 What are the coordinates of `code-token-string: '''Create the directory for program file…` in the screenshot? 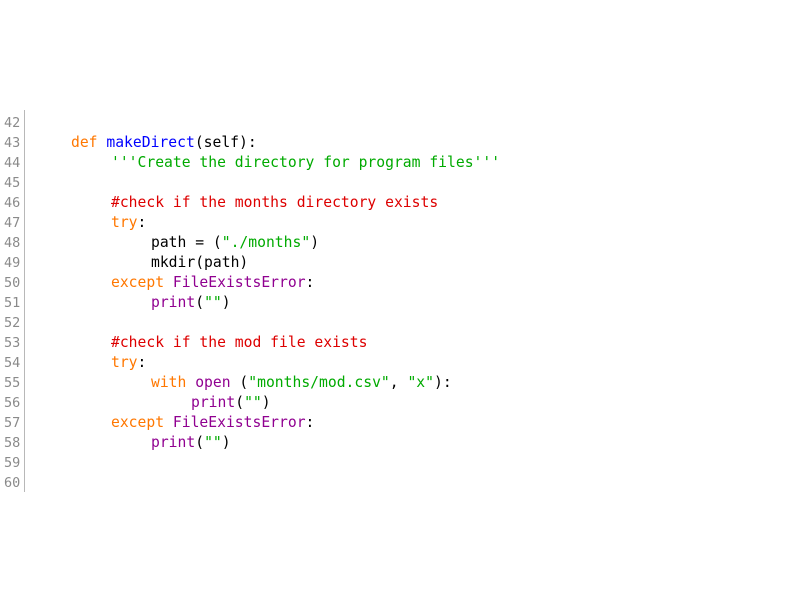 It's located at (306, 162).